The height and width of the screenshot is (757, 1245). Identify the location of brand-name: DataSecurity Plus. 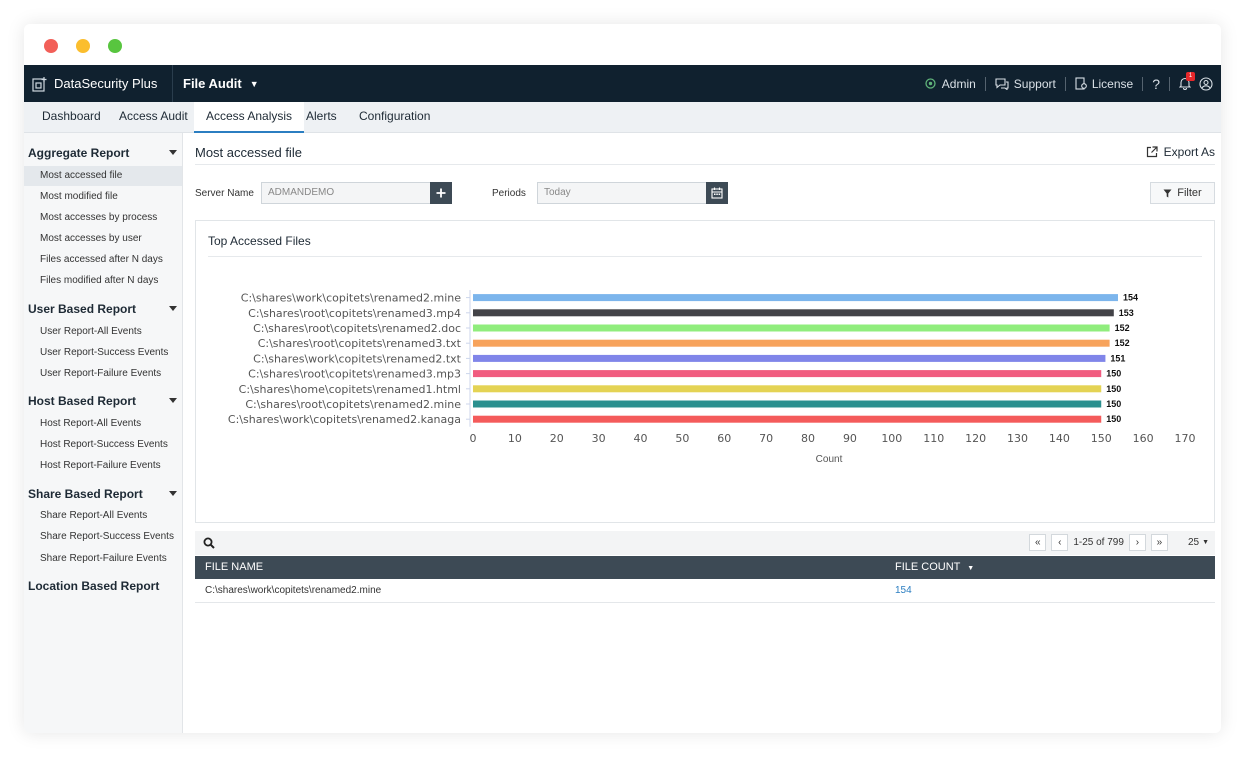
(106, 83).